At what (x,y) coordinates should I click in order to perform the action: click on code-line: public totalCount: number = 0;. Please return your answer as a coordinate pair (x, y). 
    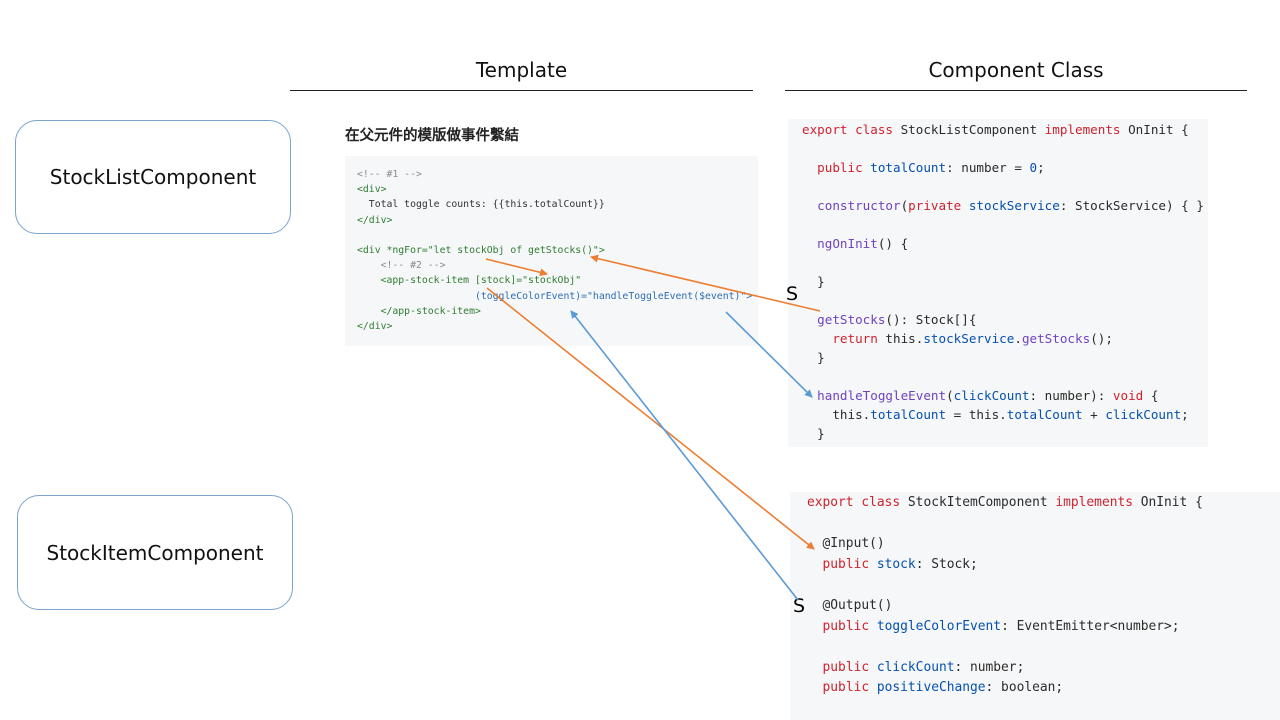
    Looking at the image, I should click on (931, 167).